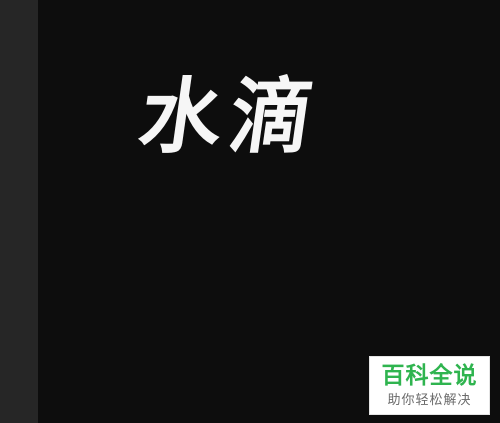 This screenshot has height=423, width=500. Describe the element at coordinates (429, 376) in the screenshot. I see `watermark-title: 百科全说` at that location.